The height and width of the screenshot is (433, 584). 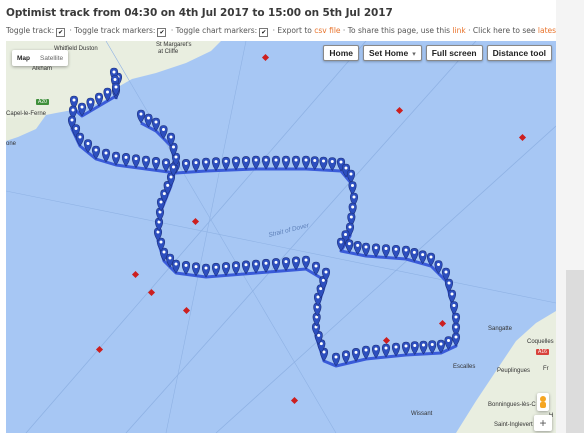 What do you see at coordinates (422, 414) in the screenshot?
I see `place-label: Wissant` at bounding box center [422, 414].